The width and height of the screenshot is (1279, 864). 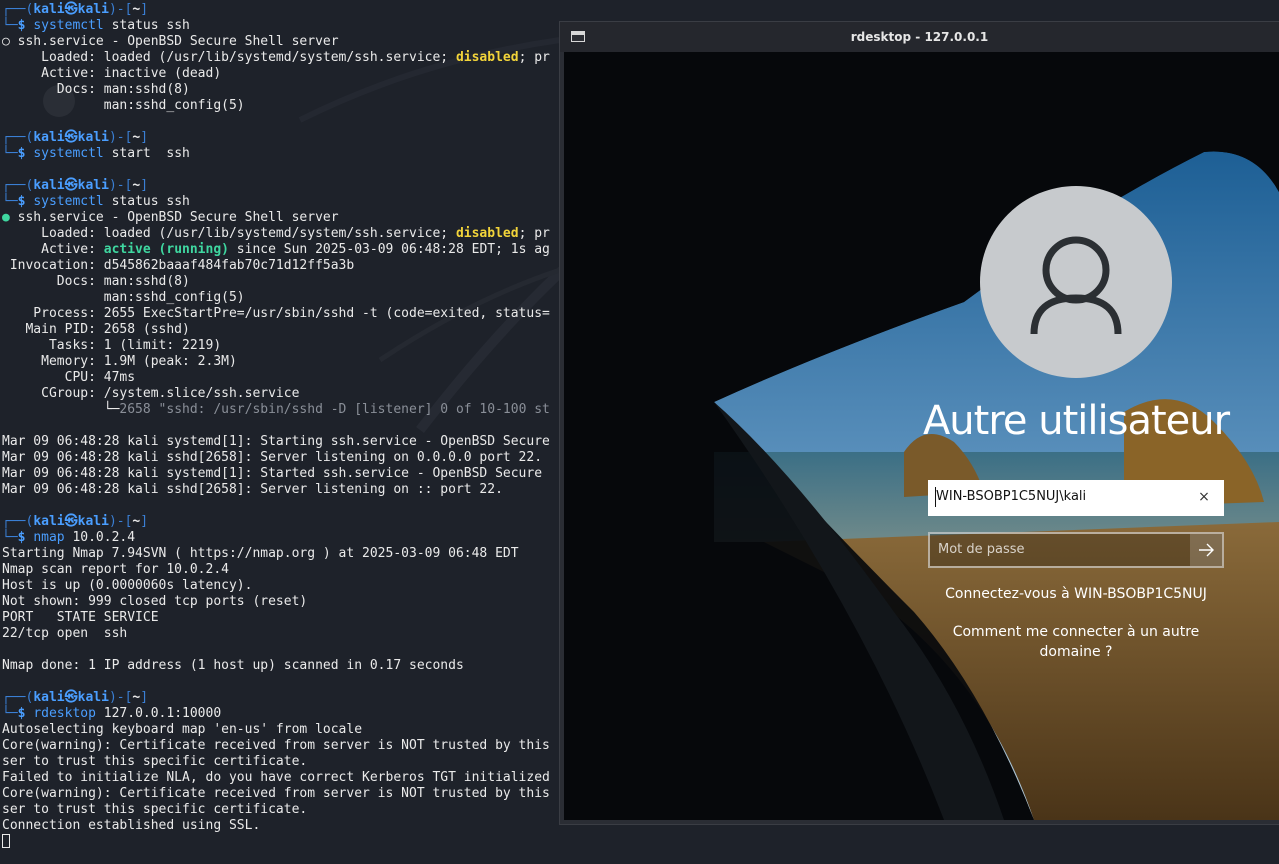 What do you see at coordinates (100, 537) in the screenshot?
I see `terminal-text: 10.0.2.4` at bounding box center [100, 537].